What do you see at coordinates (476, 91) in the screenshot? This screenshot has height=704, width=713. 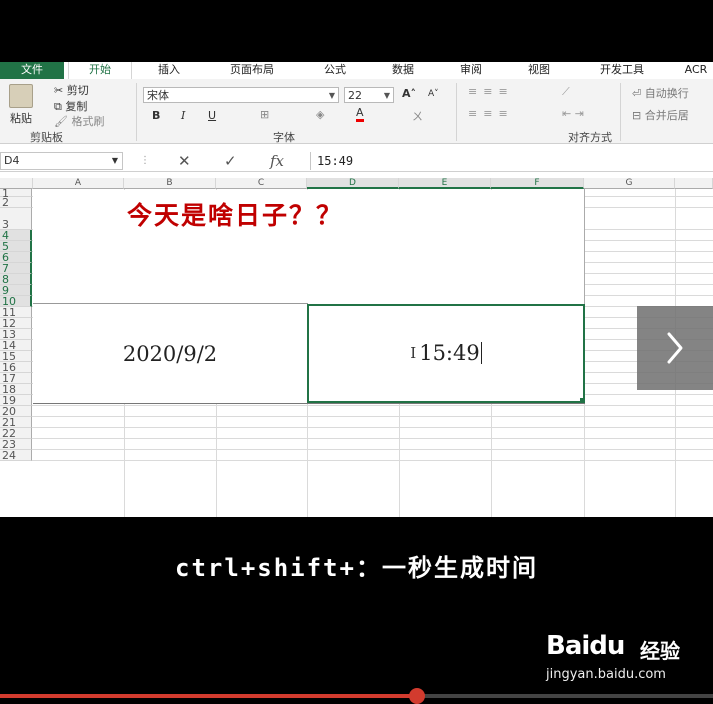 I see `align-top-icon: ≡` at bounding box center [476, 91].